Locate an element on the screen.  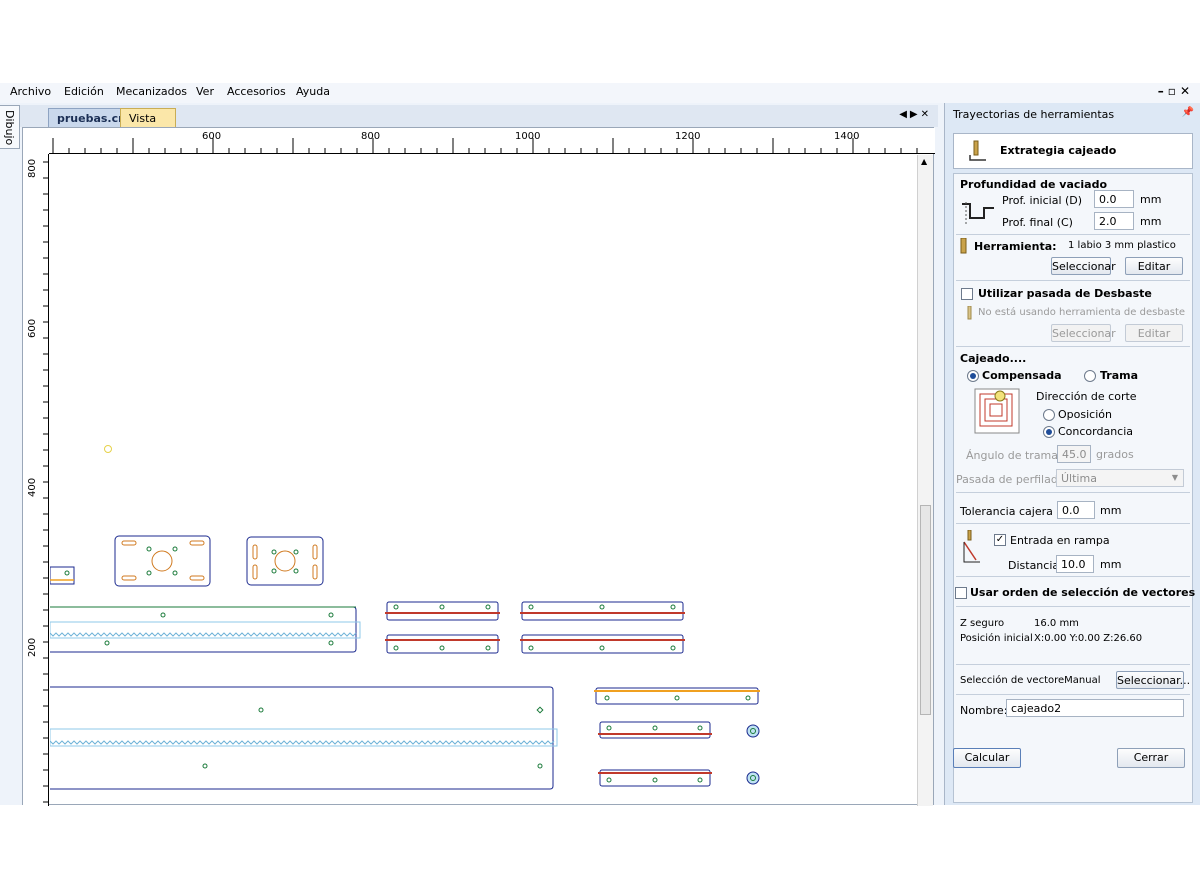
conventional-radio is located at coordinates (1049, 415).